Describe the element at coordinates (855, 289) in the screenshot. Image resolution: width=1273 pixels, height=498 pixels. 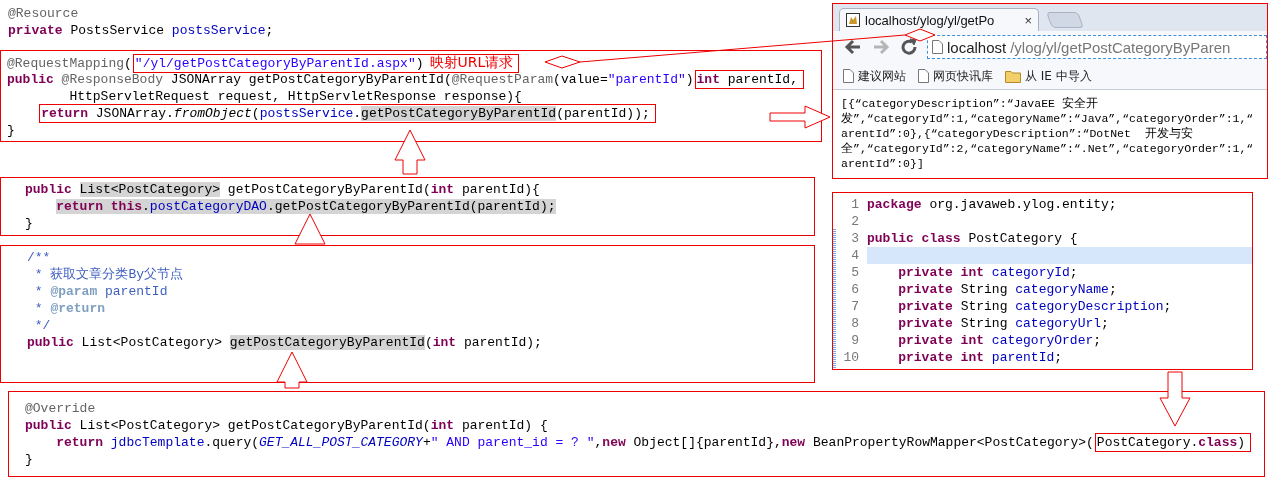
I see `line-number: 6` at that location.